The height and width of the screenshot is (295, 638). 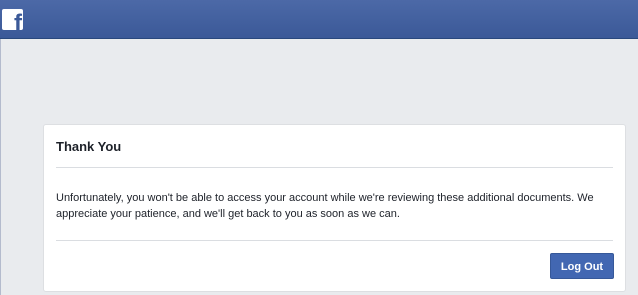 What do you see at coordinates (582, 266) in the screenshot?
I see `log-out-button: Log Out` at bounding box center [582, 266].